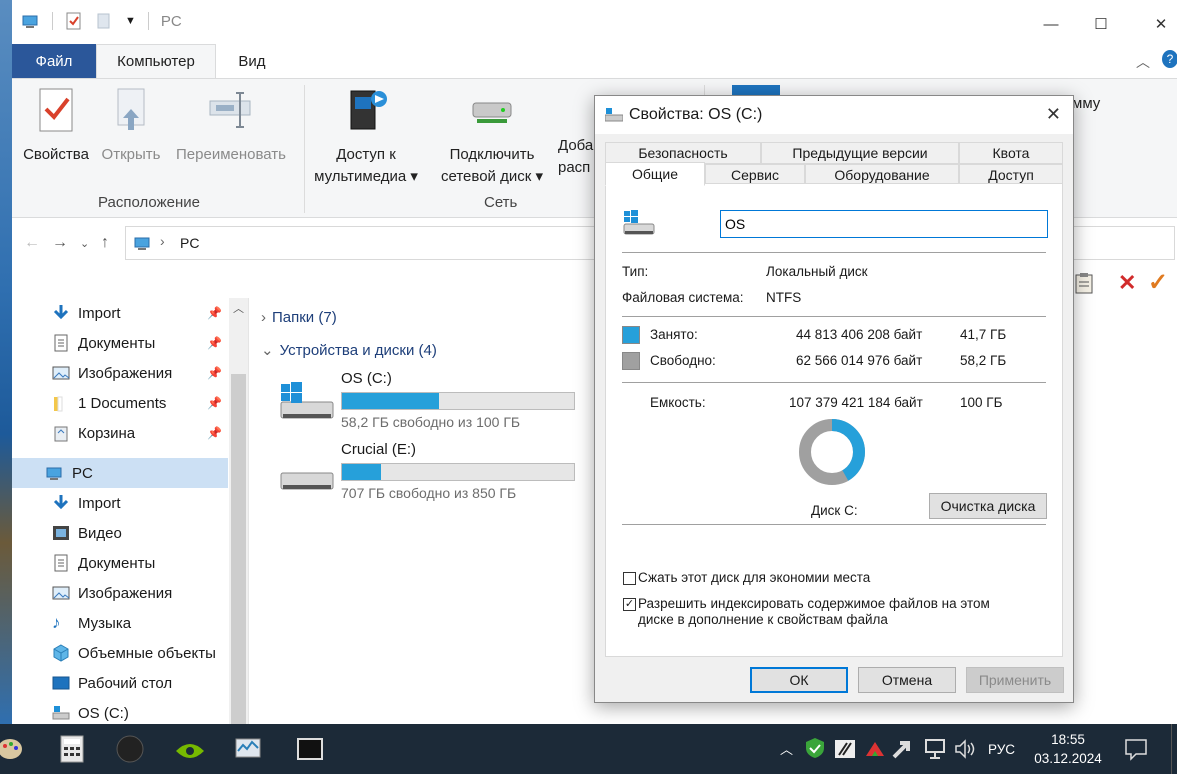 Image resolution: width=1177 pixels, height=774 pixels. I want to click on nav-item-pictures: Изображения 📌, so click(120, 373).